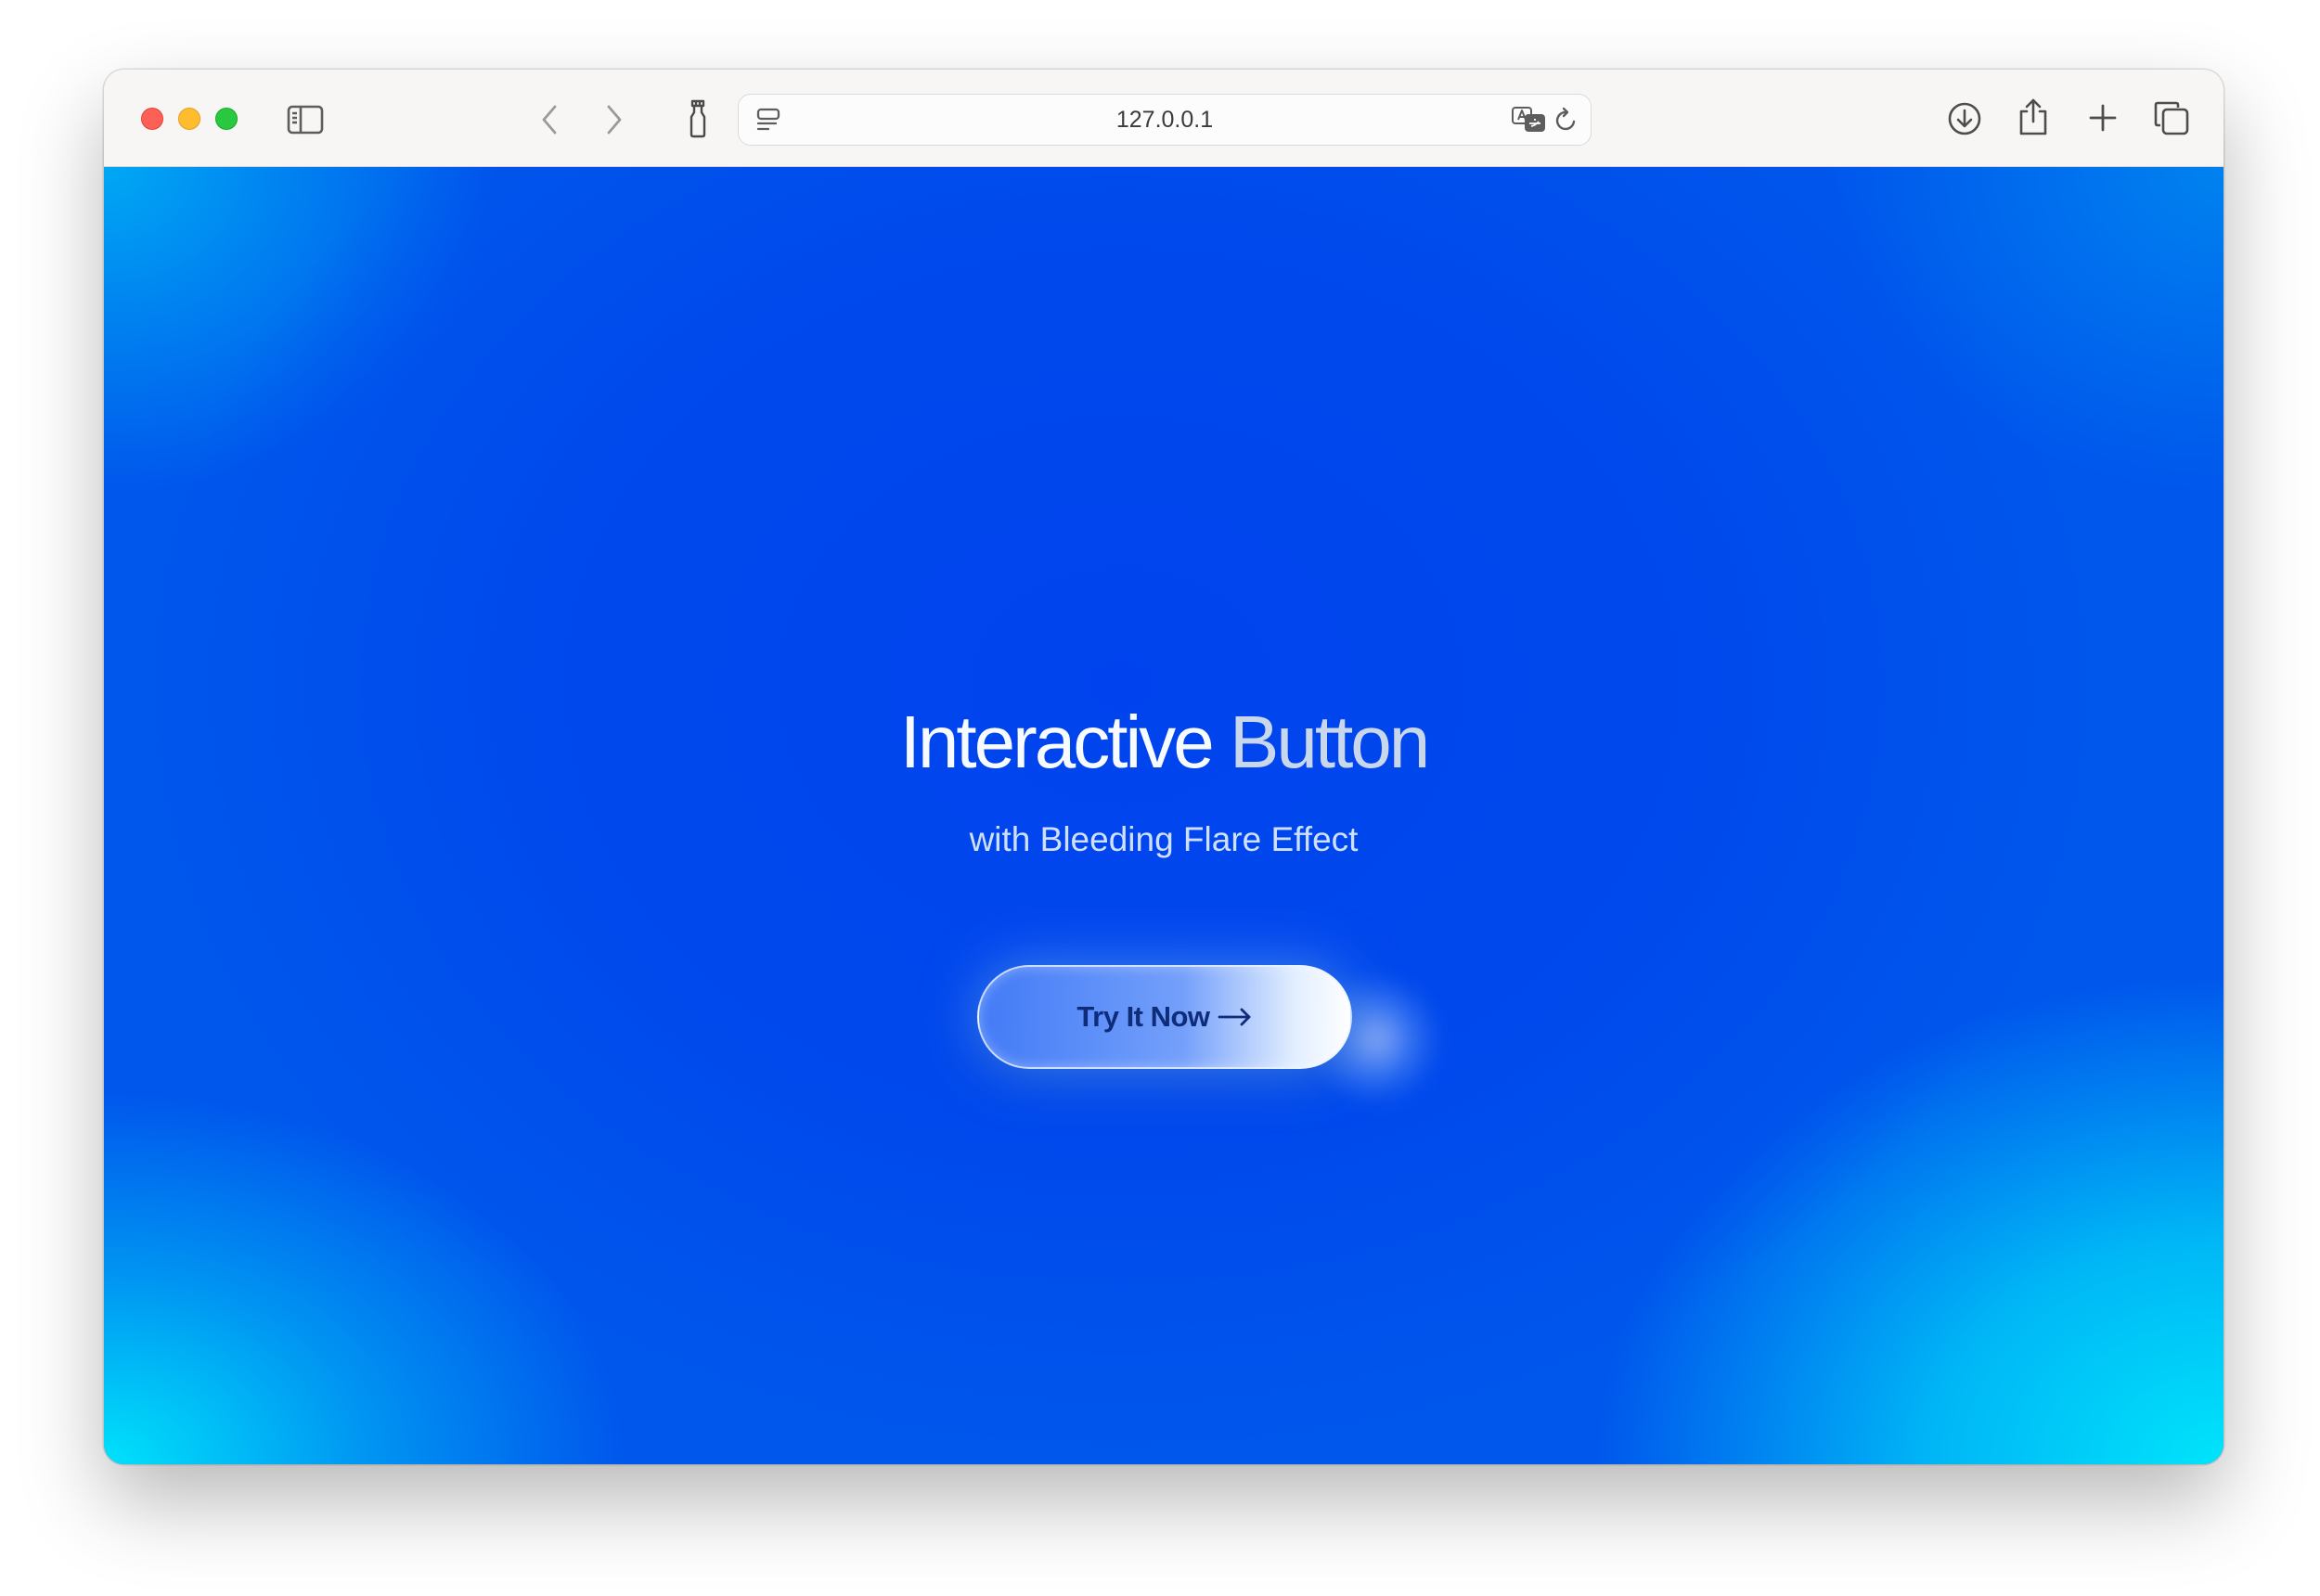 Image resolution: width=2320 pixels, height=1596 pixels. I want to click on reload-icon, so click(1567, 120).